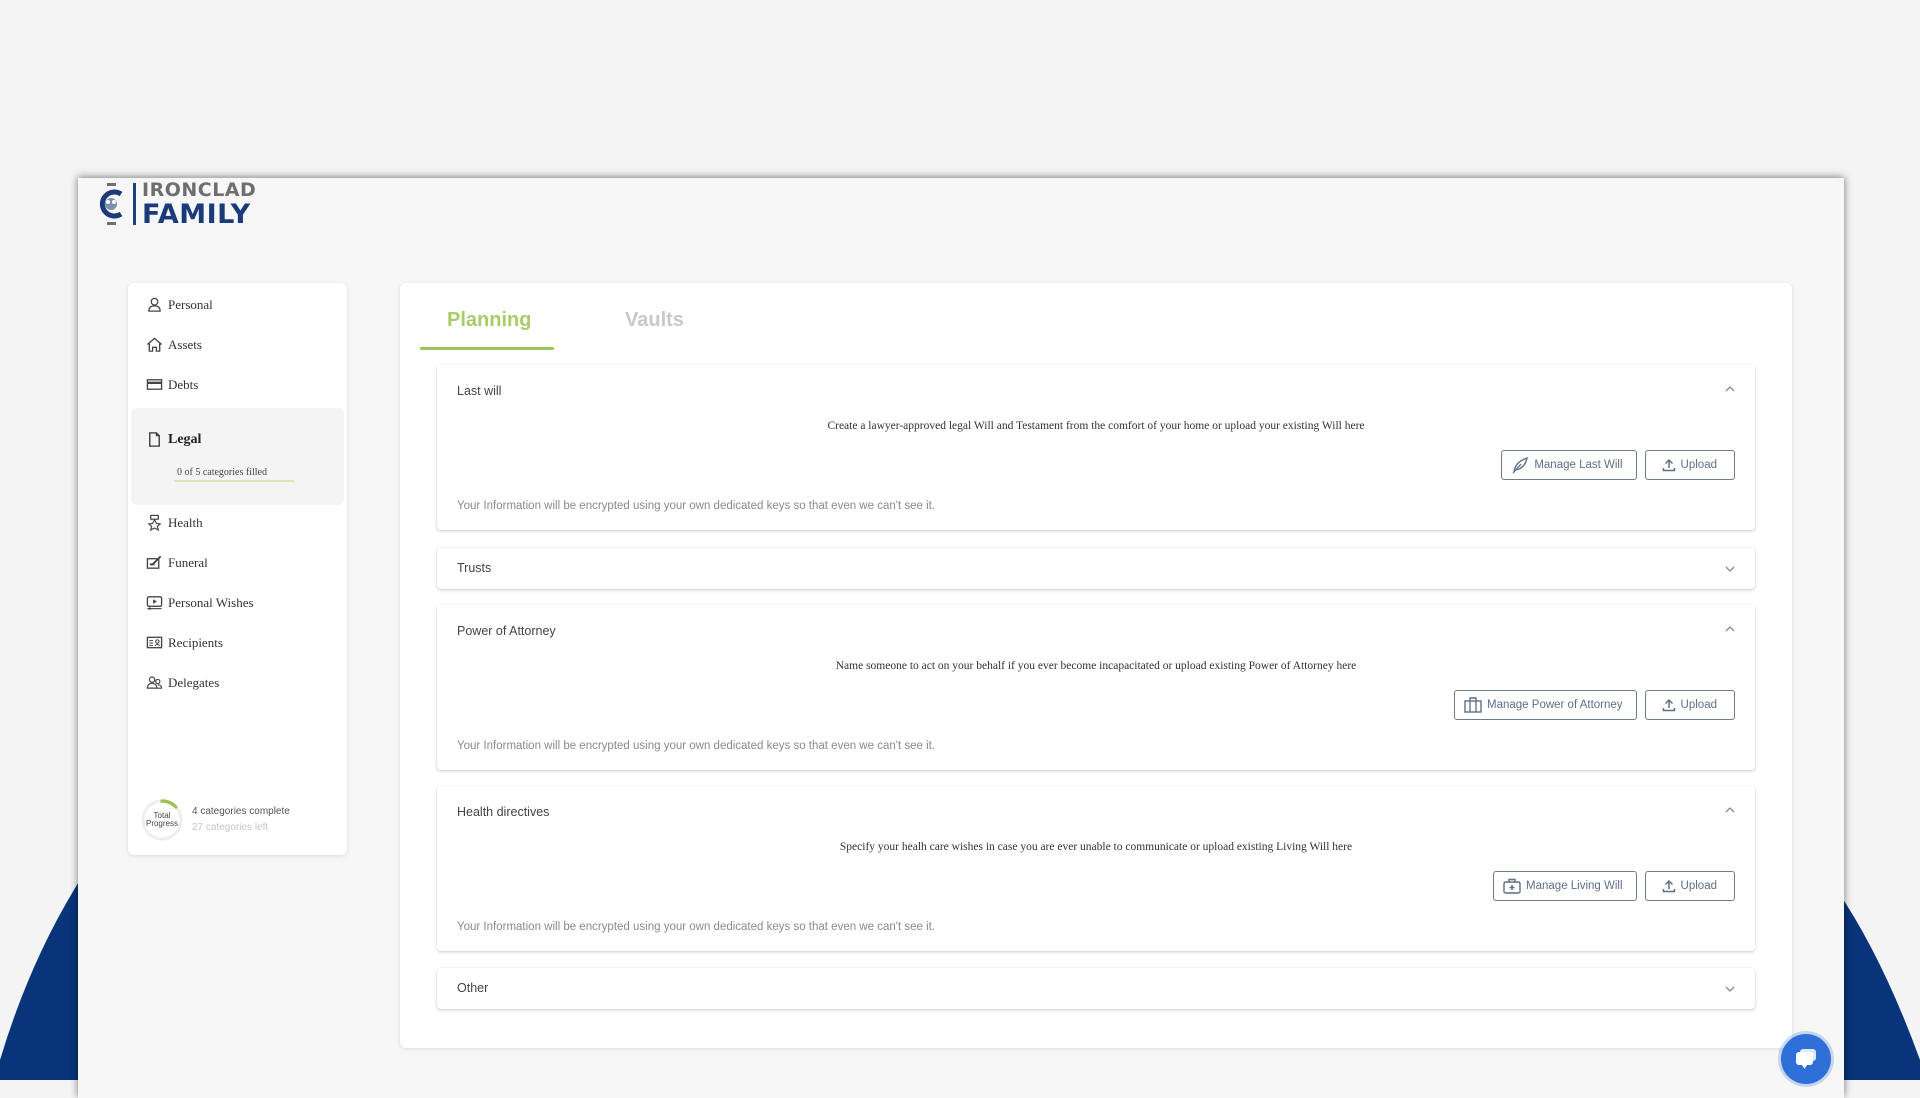  Describe the element at coordinates (185, 522) in the screenshot. I see `sidebar-item-label: Health` at that location.